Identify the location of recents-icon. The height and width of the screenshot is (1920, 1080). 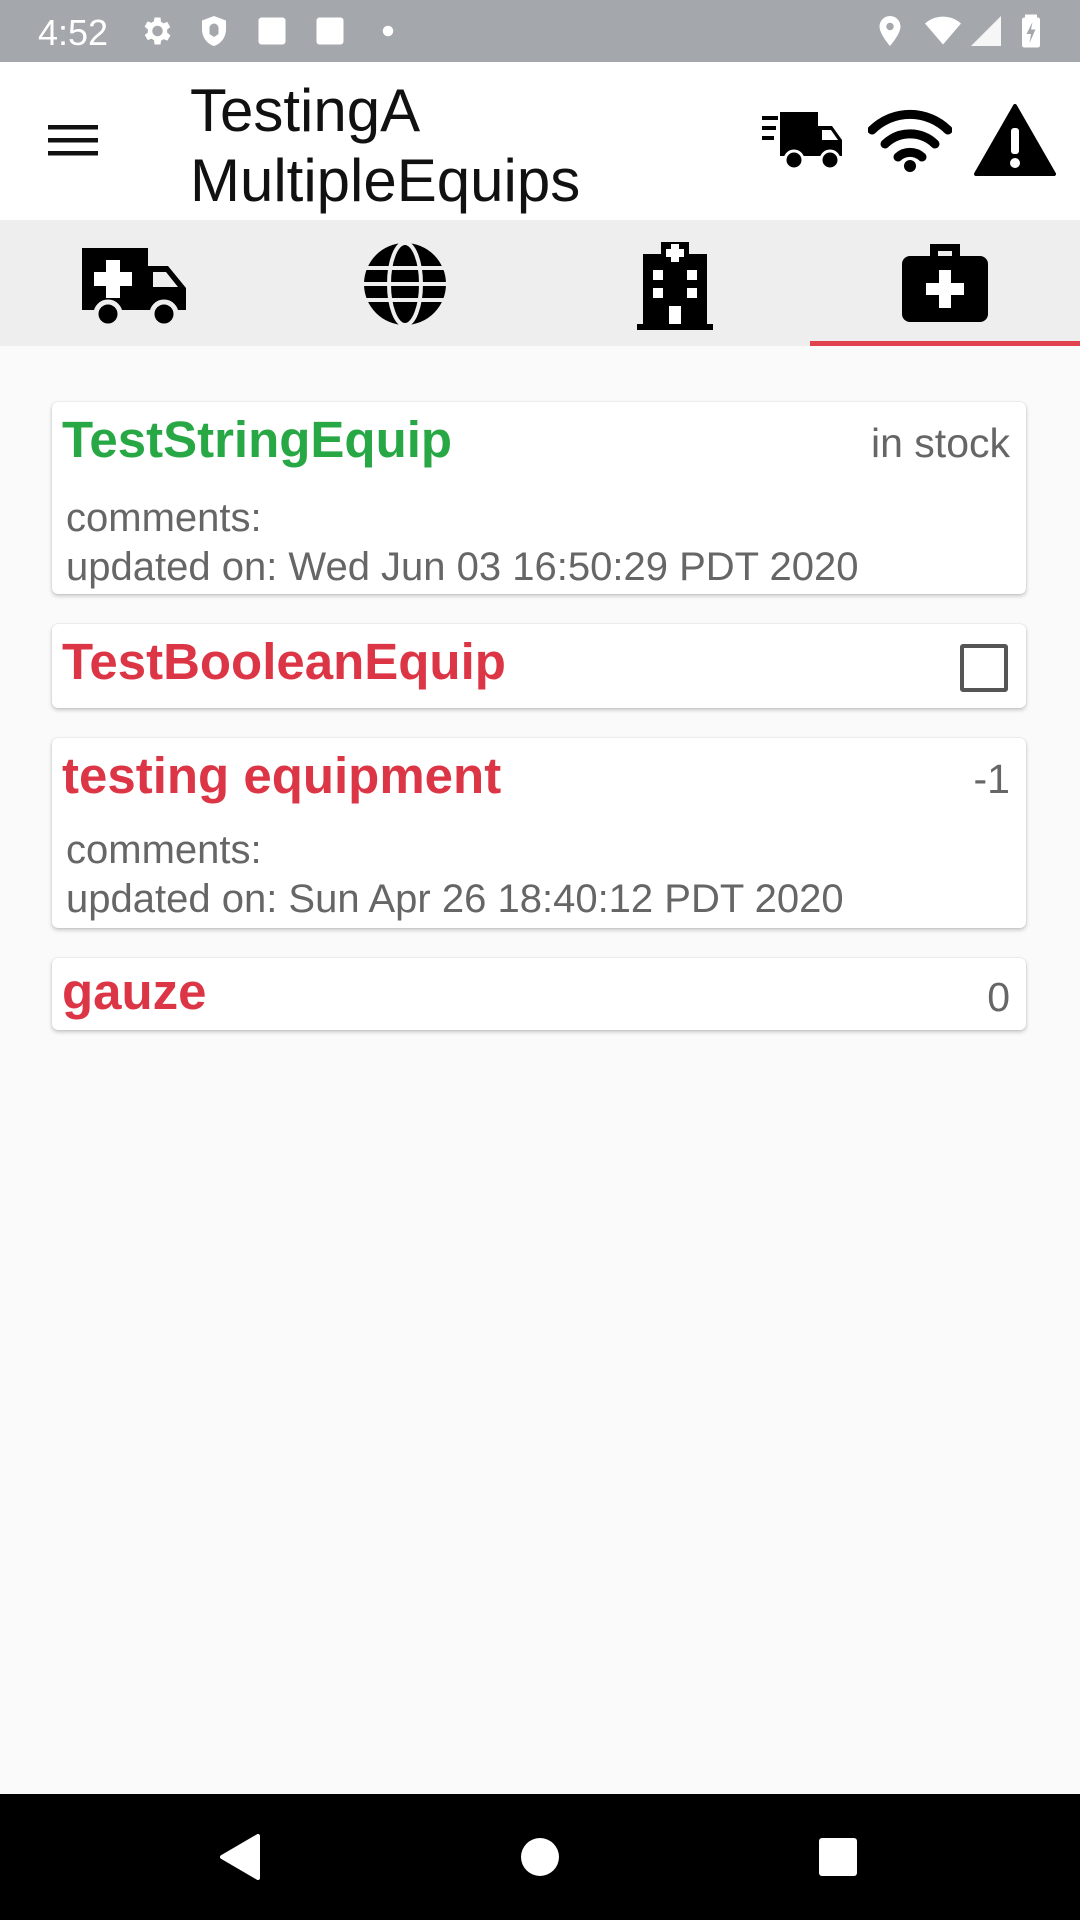
(838, 1857).